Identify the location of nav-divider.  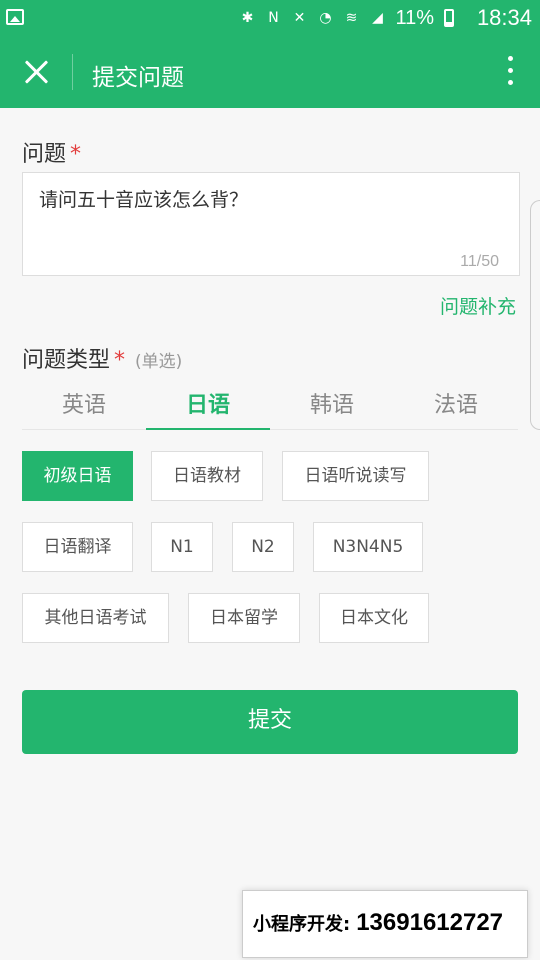
(72, 72).